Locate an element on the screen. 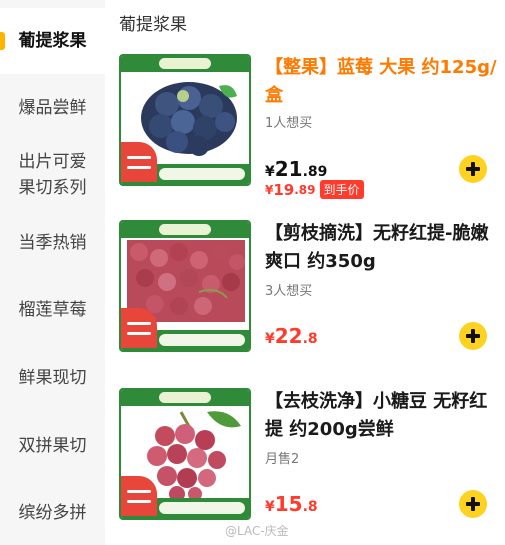  sidebar-item-label: 双拼果切 is located at coordinates (52, 446).